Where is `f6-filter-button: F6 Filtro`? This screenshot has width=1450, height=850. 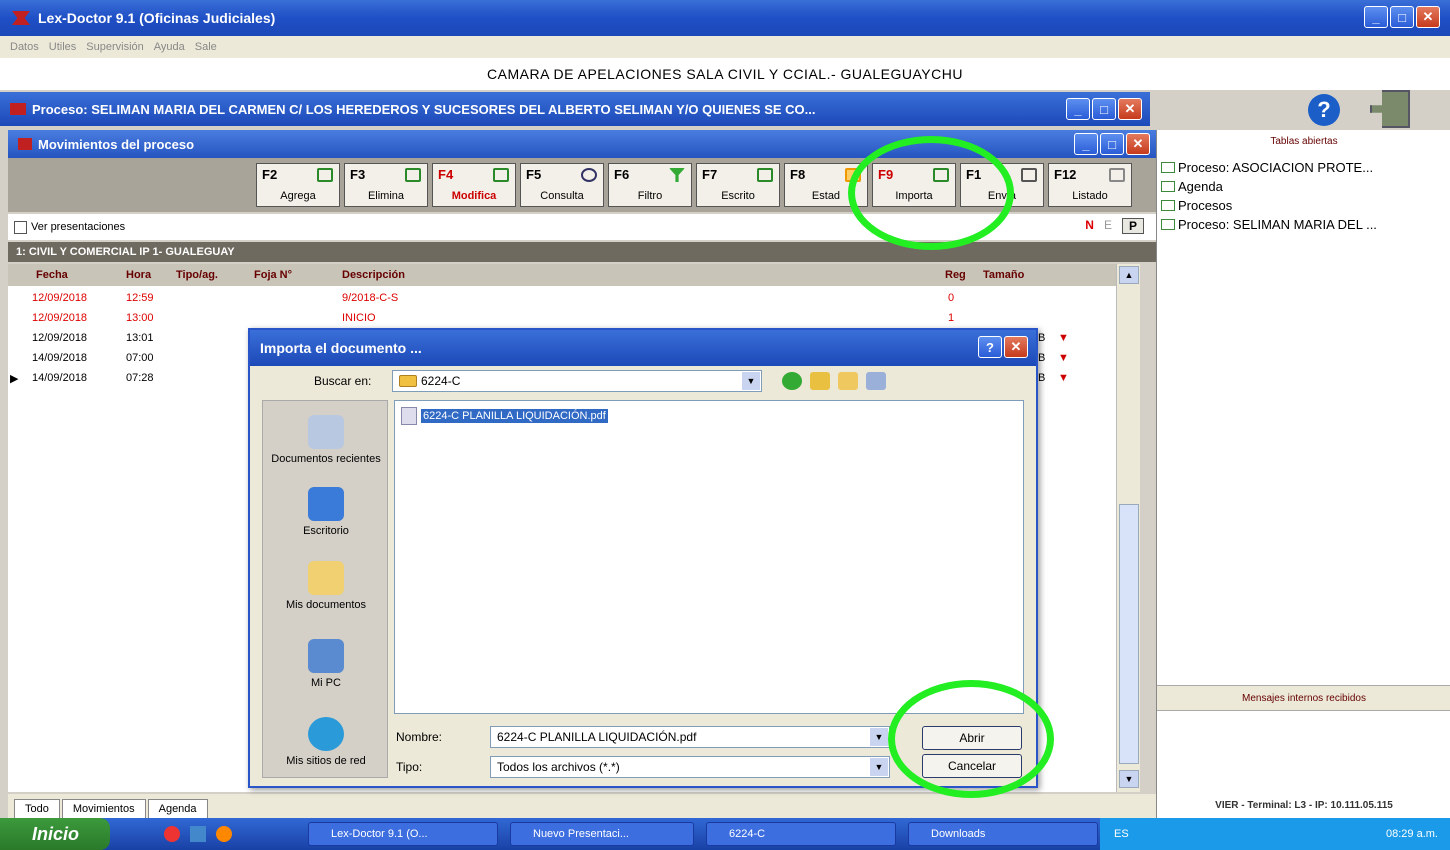
f6-filter-button: F6 Filtro is located at coordinates (650, 185).